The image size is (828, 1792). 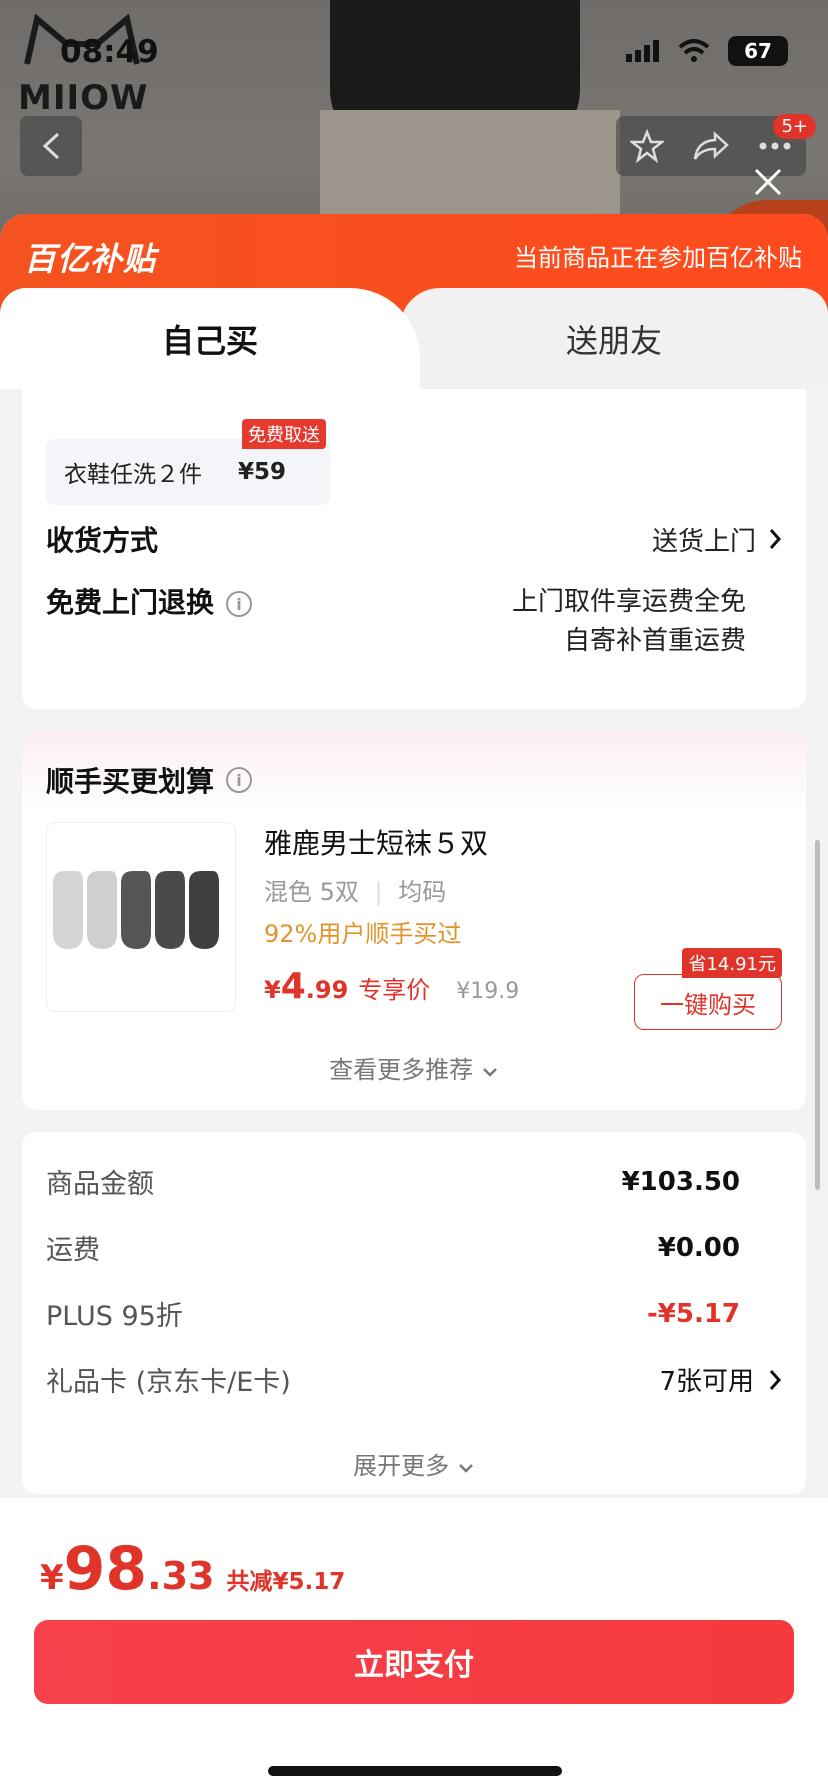 I want to click on tab-gift-friend: 送朋友, so click(x=614, y=338).